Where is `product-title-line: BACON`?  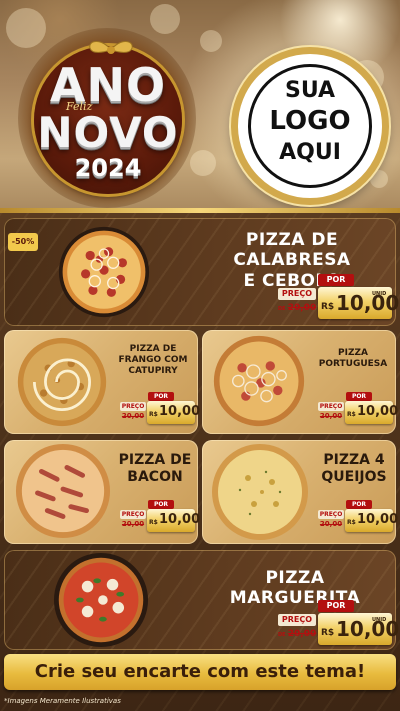
product-title-line: BACON is located at coordinates (155, 476).